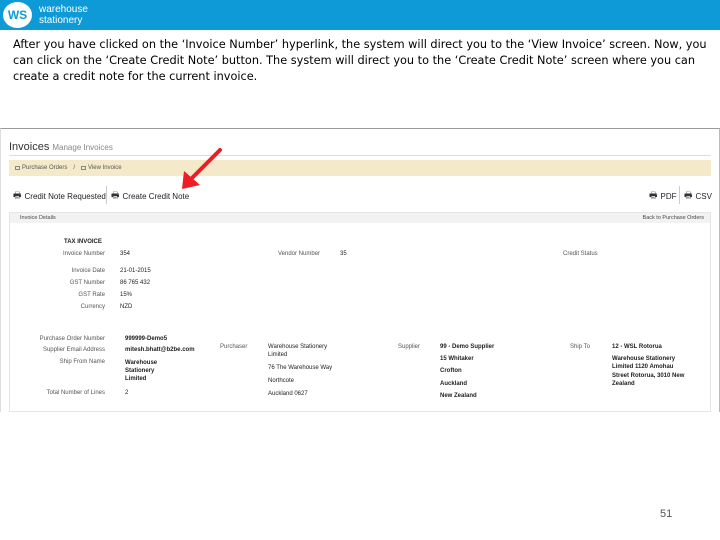 The width and height of the screenshot is (720, 540). I want to click on red-arrow-annotation, so click(202, 168).